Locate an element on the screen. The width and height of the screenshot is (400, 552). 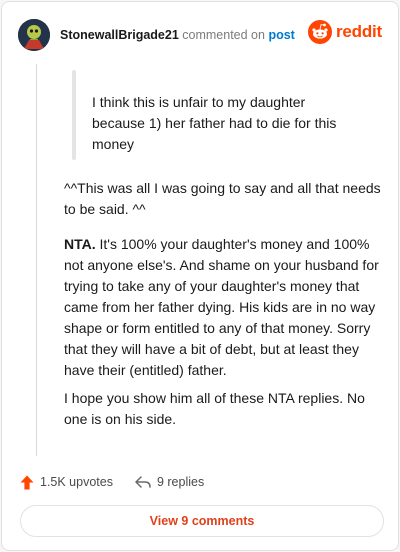
avatar is located at coordinates (34, 35).